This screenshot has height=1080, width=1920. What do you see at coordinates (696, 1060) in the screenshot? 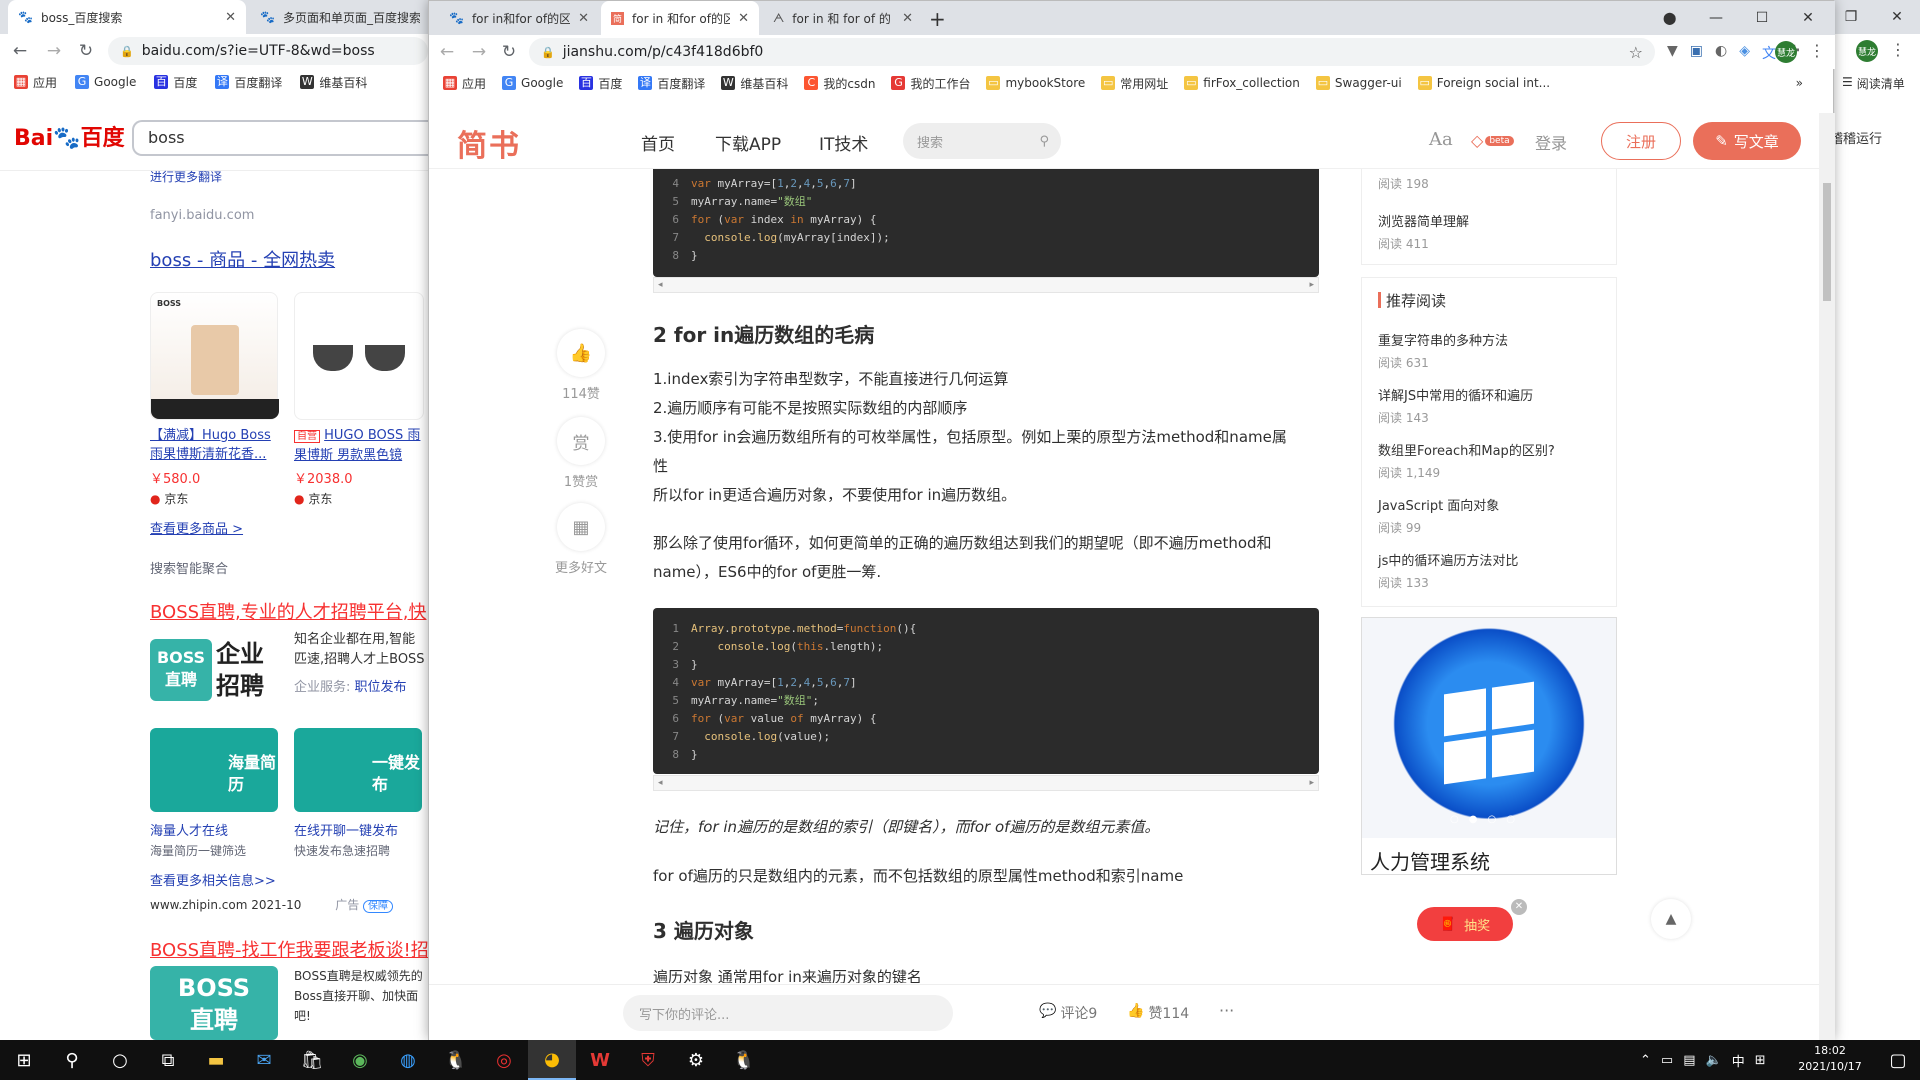
I see `settings-icon: ⚙` at bounding box center [696, 1060].